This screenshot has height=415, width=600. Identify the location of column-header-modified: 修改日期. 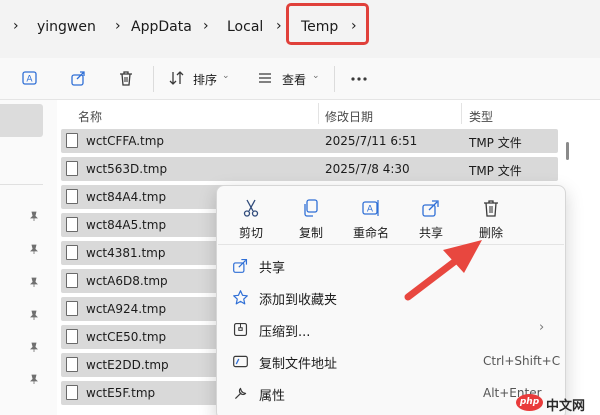
(349, 116).